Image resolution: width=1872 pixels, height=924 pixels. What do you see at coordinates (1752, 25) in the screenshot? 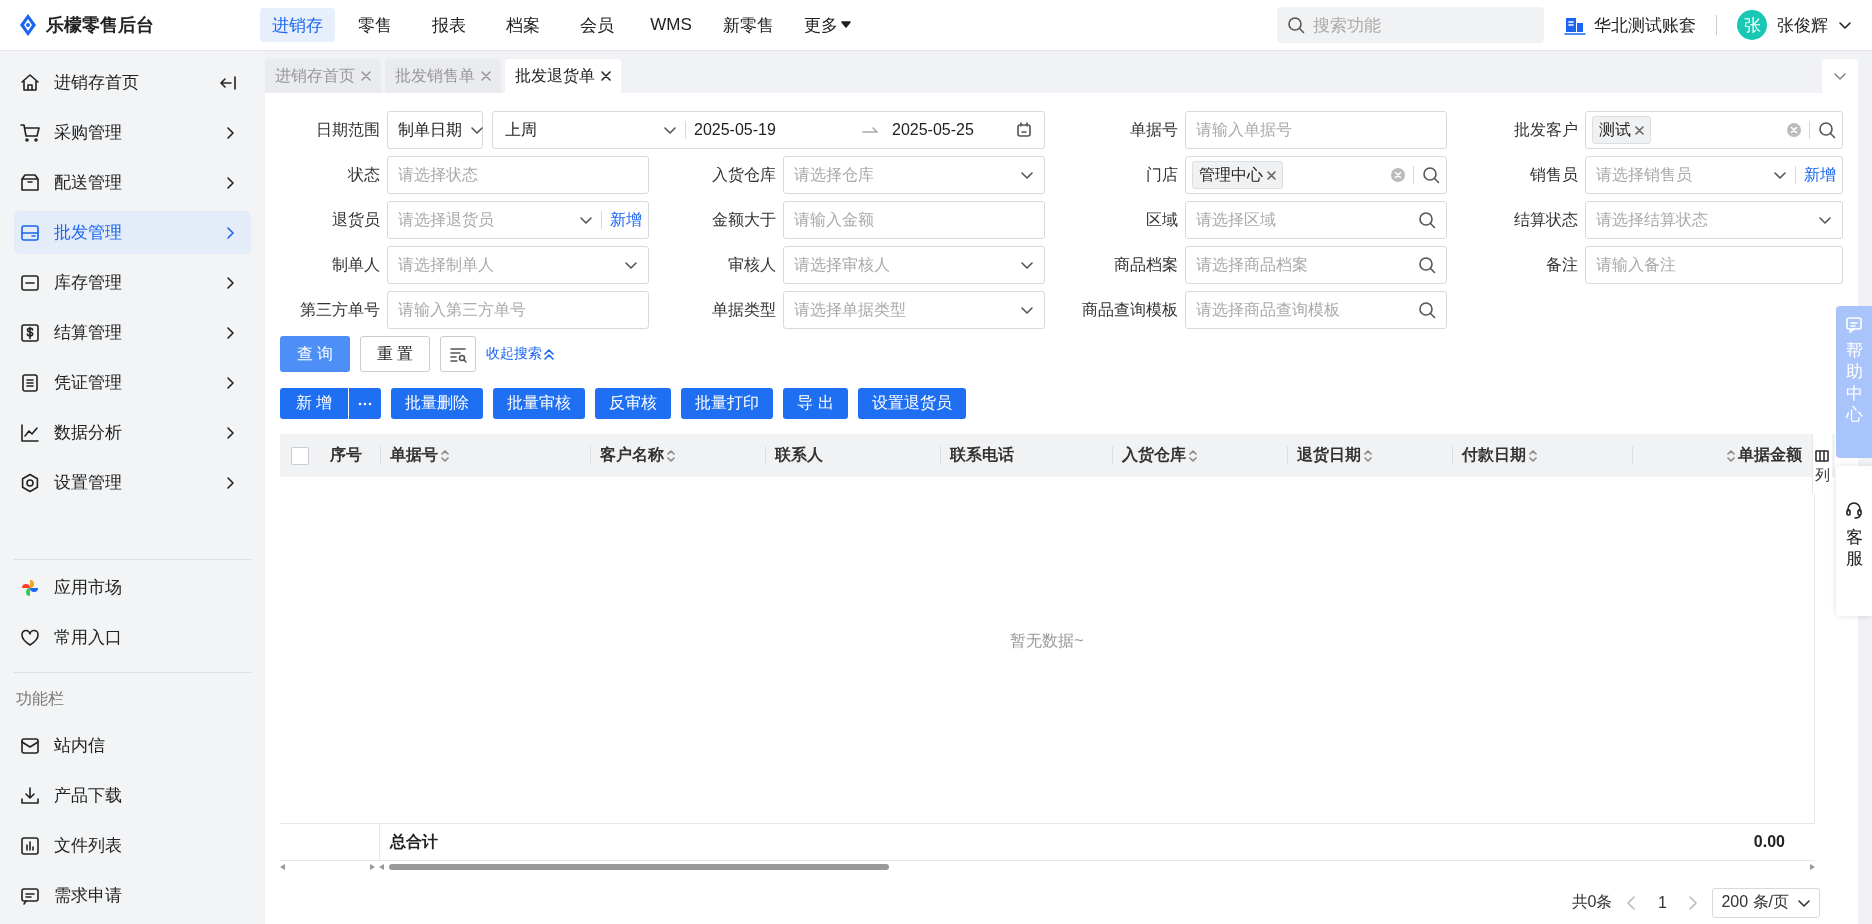
I see `user-avatar: 张` at bounding box center [1752, 25].